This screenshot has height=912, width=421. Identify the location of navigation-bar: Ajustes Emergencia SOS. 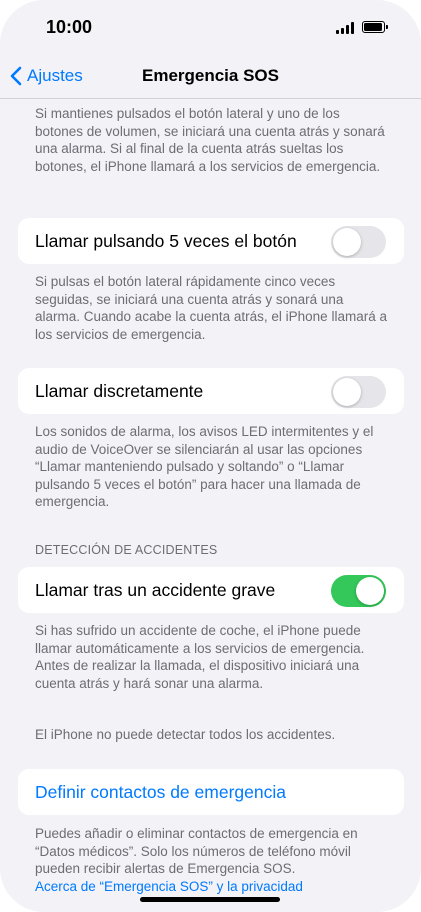
(210, 77).